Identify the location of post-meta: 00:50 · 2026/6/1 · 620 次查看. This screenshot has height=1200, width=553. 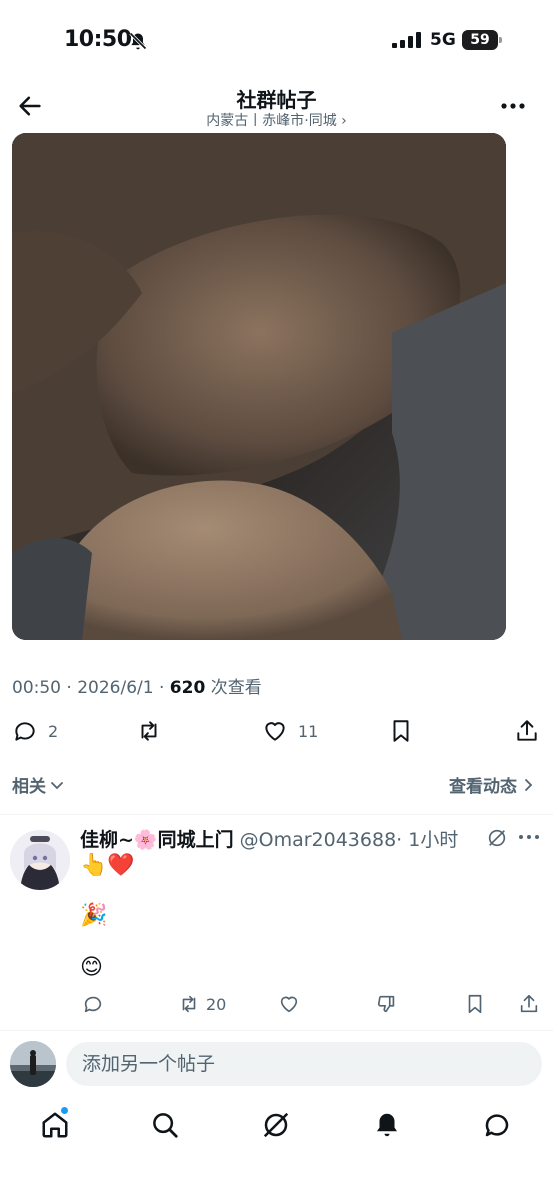
(137, 688).